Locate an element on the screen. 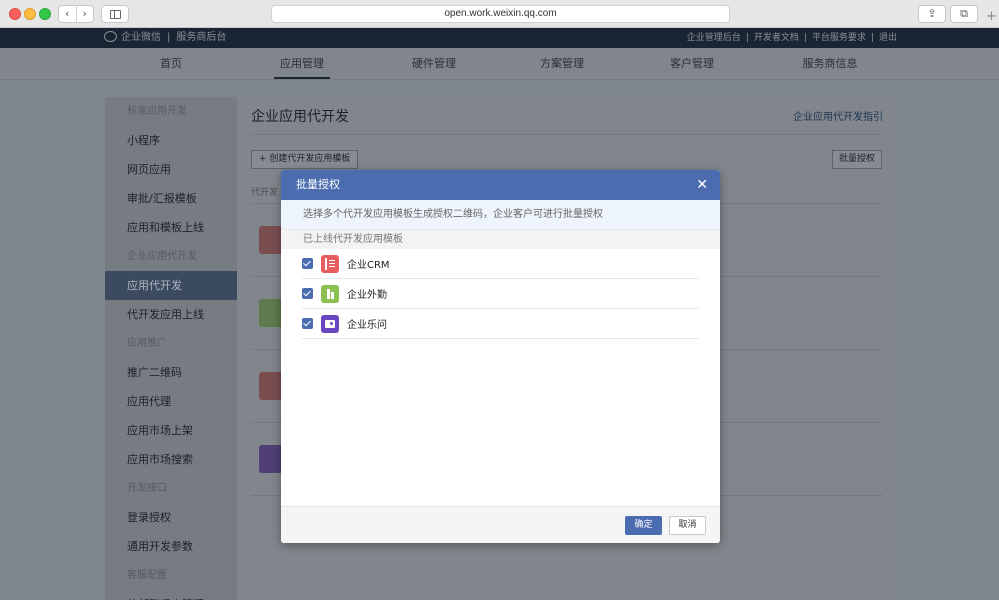 The image size is (999, 600). brand-name: 企业微信 is located at coordinates (141, 37).